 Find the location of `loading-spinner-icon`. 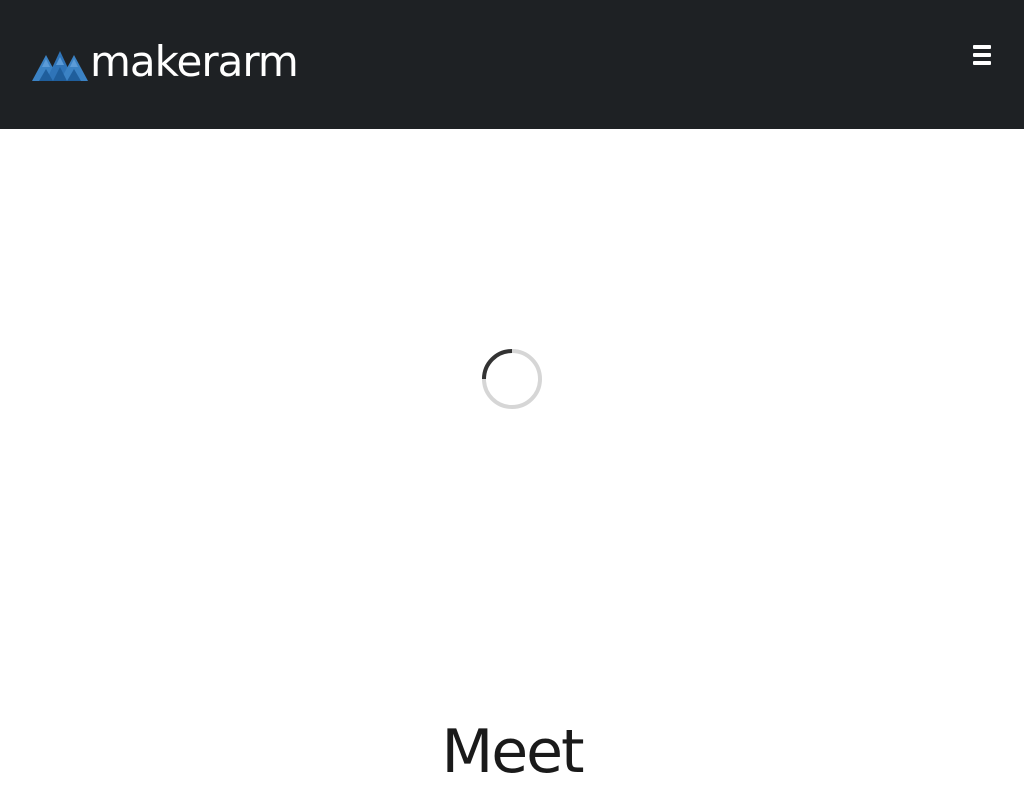

loading-spinner-icon is located at coordinates (512, 379).